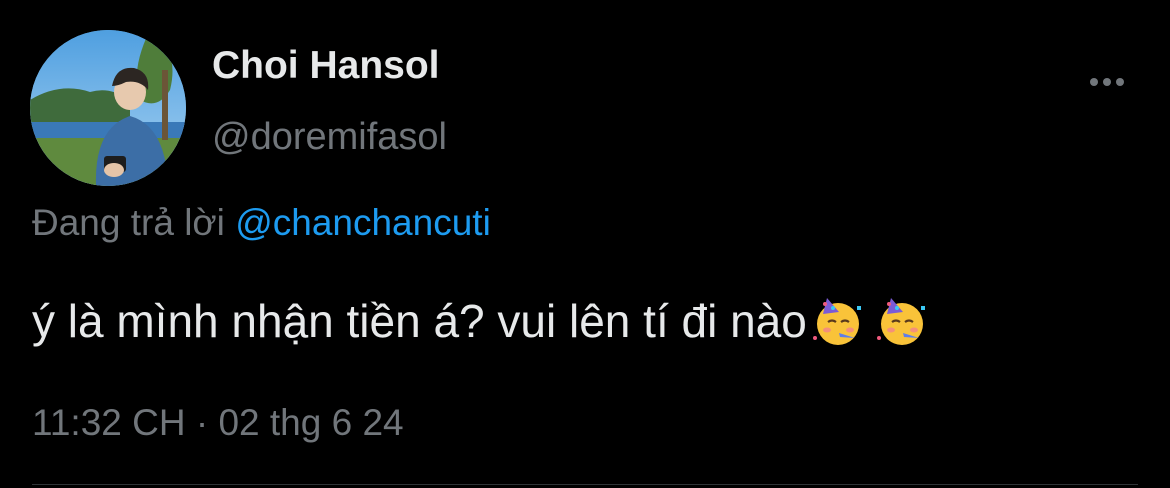 The image size is (1170, 488). Describe the element at coordinates (326, 66) in the screenshot. I see `author-name: Choi Hansol` at that location.